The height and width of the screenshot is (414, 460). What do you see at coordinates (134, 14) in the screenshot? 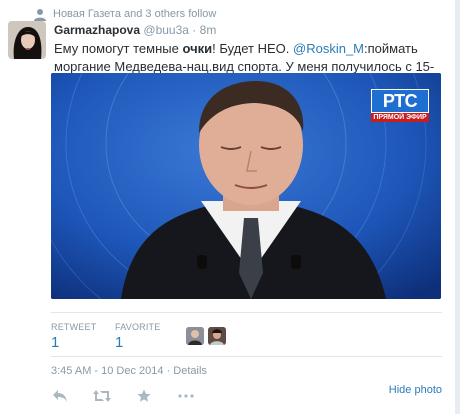
I see `social-context-text: Новая Газета and 3 others follow` at bounding box center [134, 14].